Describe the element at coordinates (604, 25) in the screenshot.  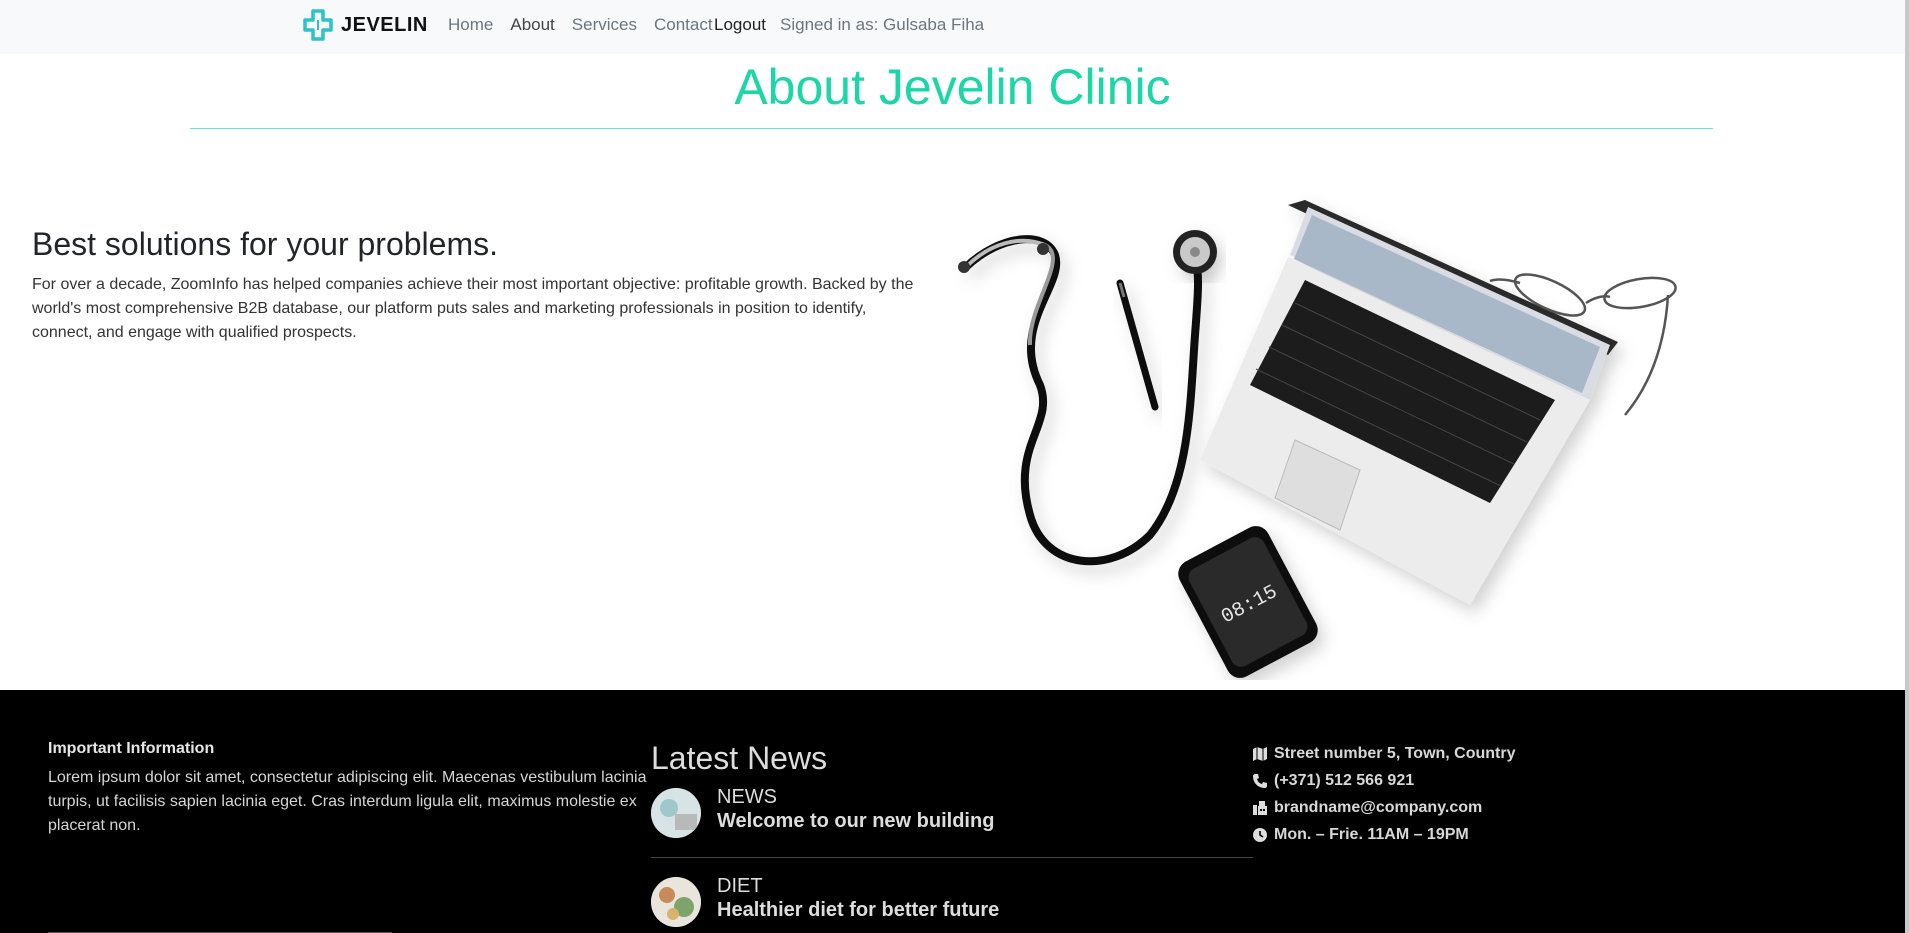
I see `nav-link-services: Services` at that location.